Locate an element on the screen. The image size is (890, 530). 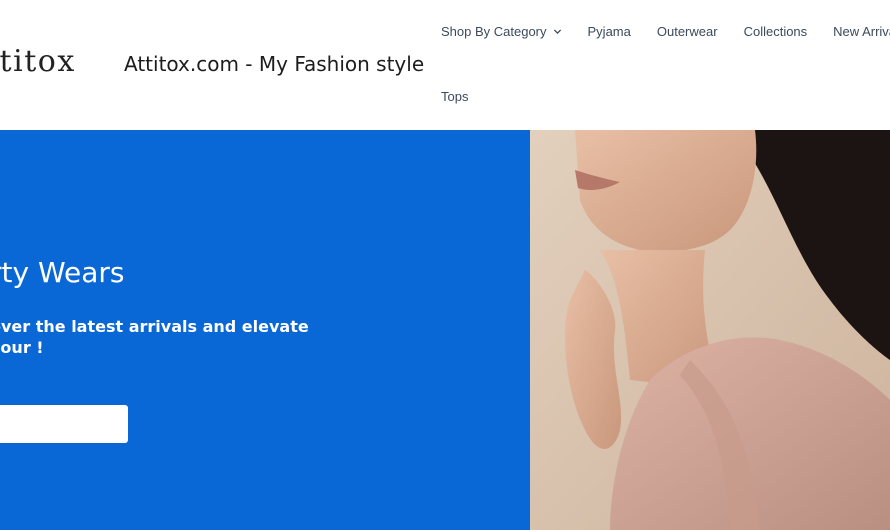
nav-item-outerwear: Outerwear is located at coordinates (687, 31).